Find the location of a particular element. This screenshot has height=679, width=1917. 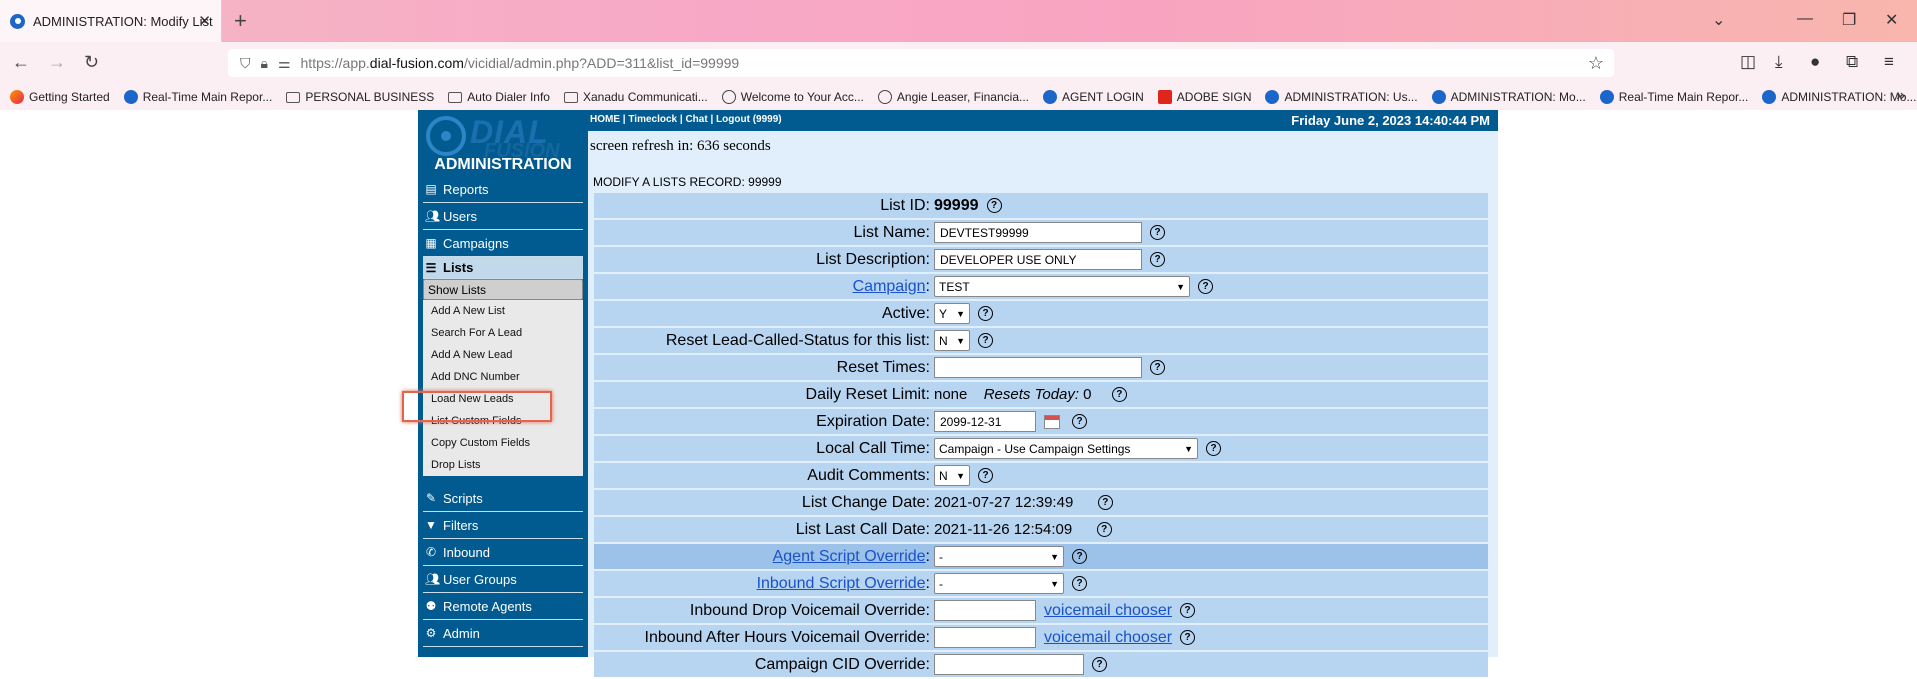

downloads-icon: ⤓ is located at coordinates (1779, 62).